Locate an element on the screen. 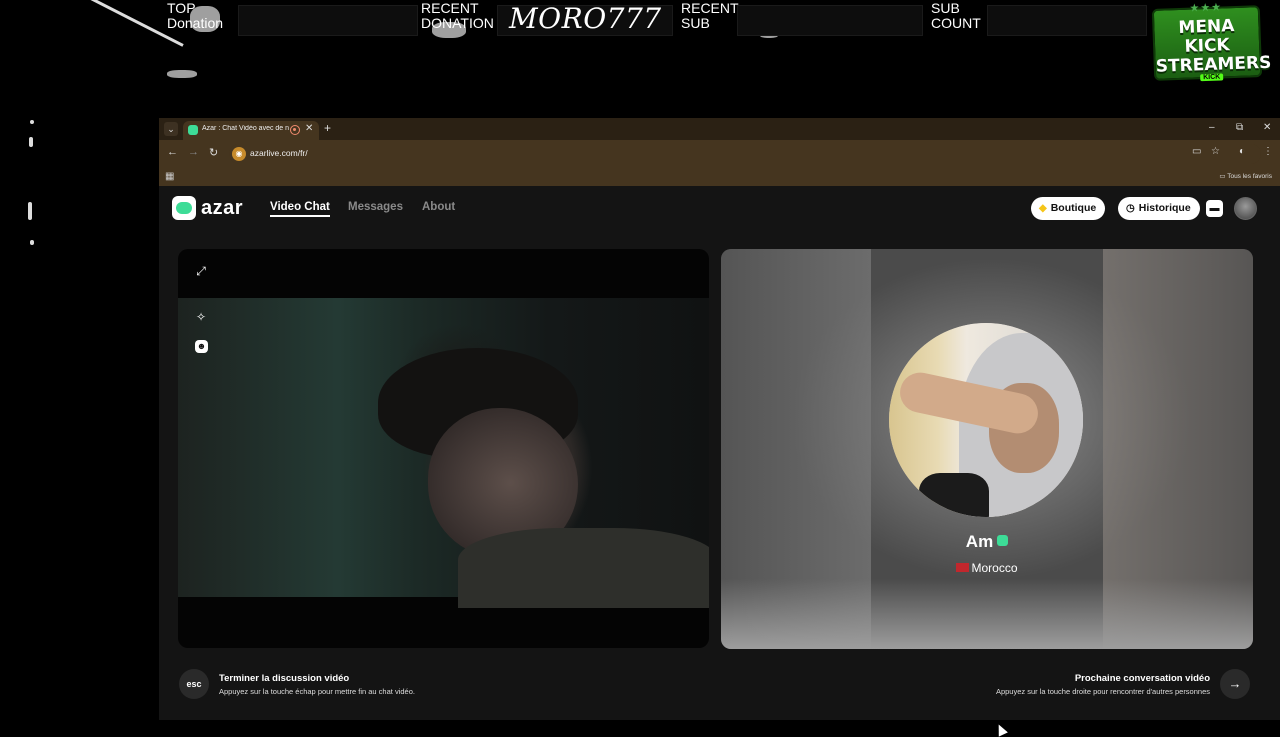 This screenshot has height=737, width=1280. browser-tab: Azar : Chat Vidéo avec de n ✕ is located at coordinates (251, 130).